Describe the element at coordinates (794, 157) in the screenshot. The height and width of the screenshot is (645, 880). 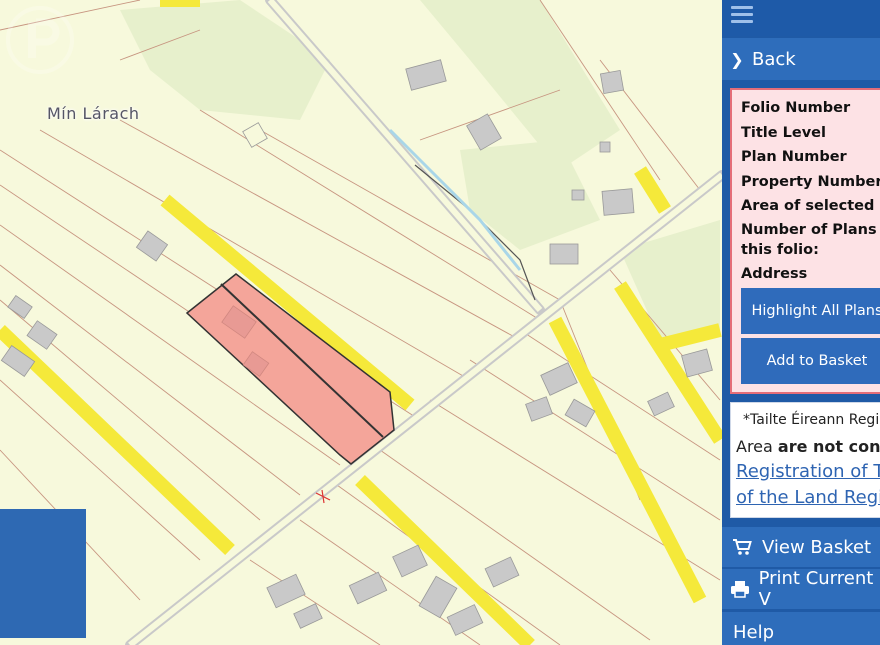
I see `plan-number-label: Plan Number` at that location.